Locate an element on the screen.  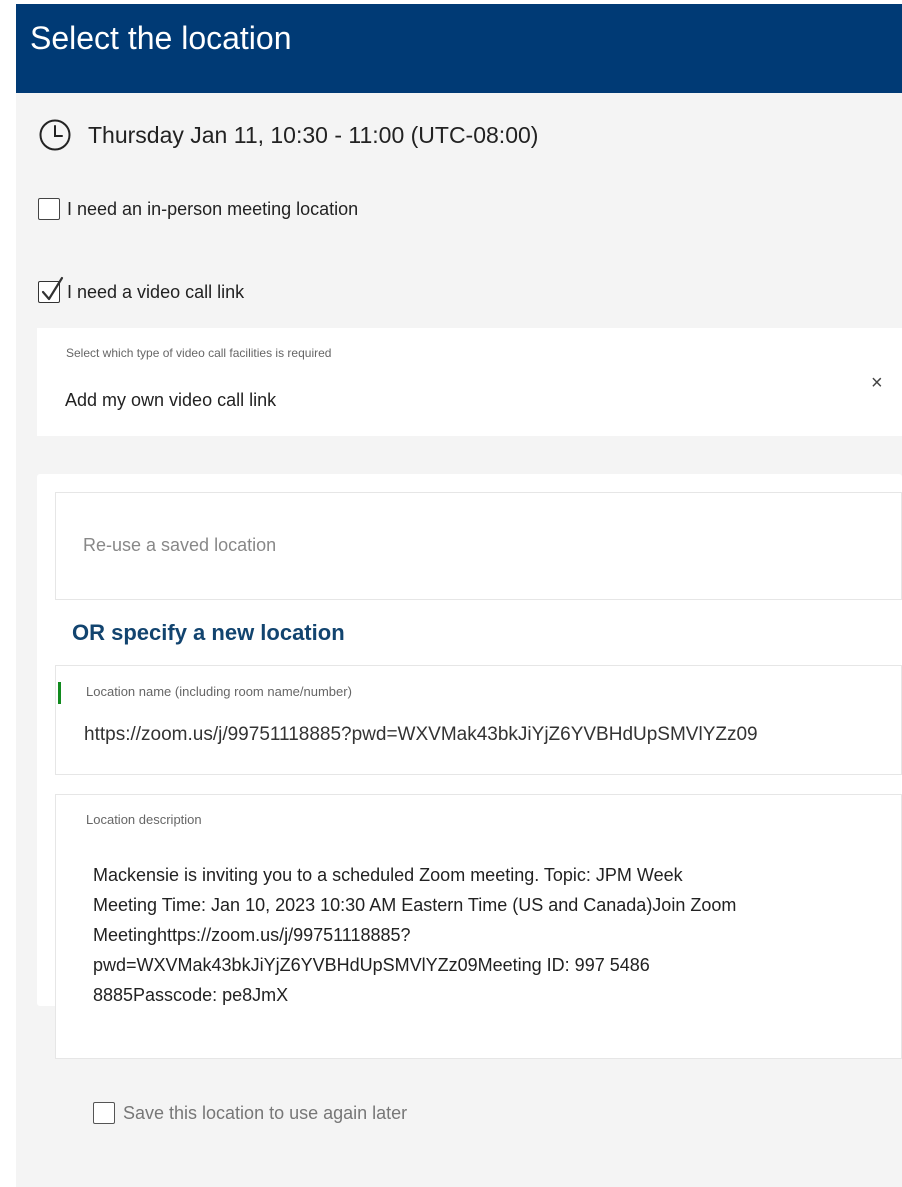
saved-location-select: Re-use a saved location is located at coordinates (478, 546).